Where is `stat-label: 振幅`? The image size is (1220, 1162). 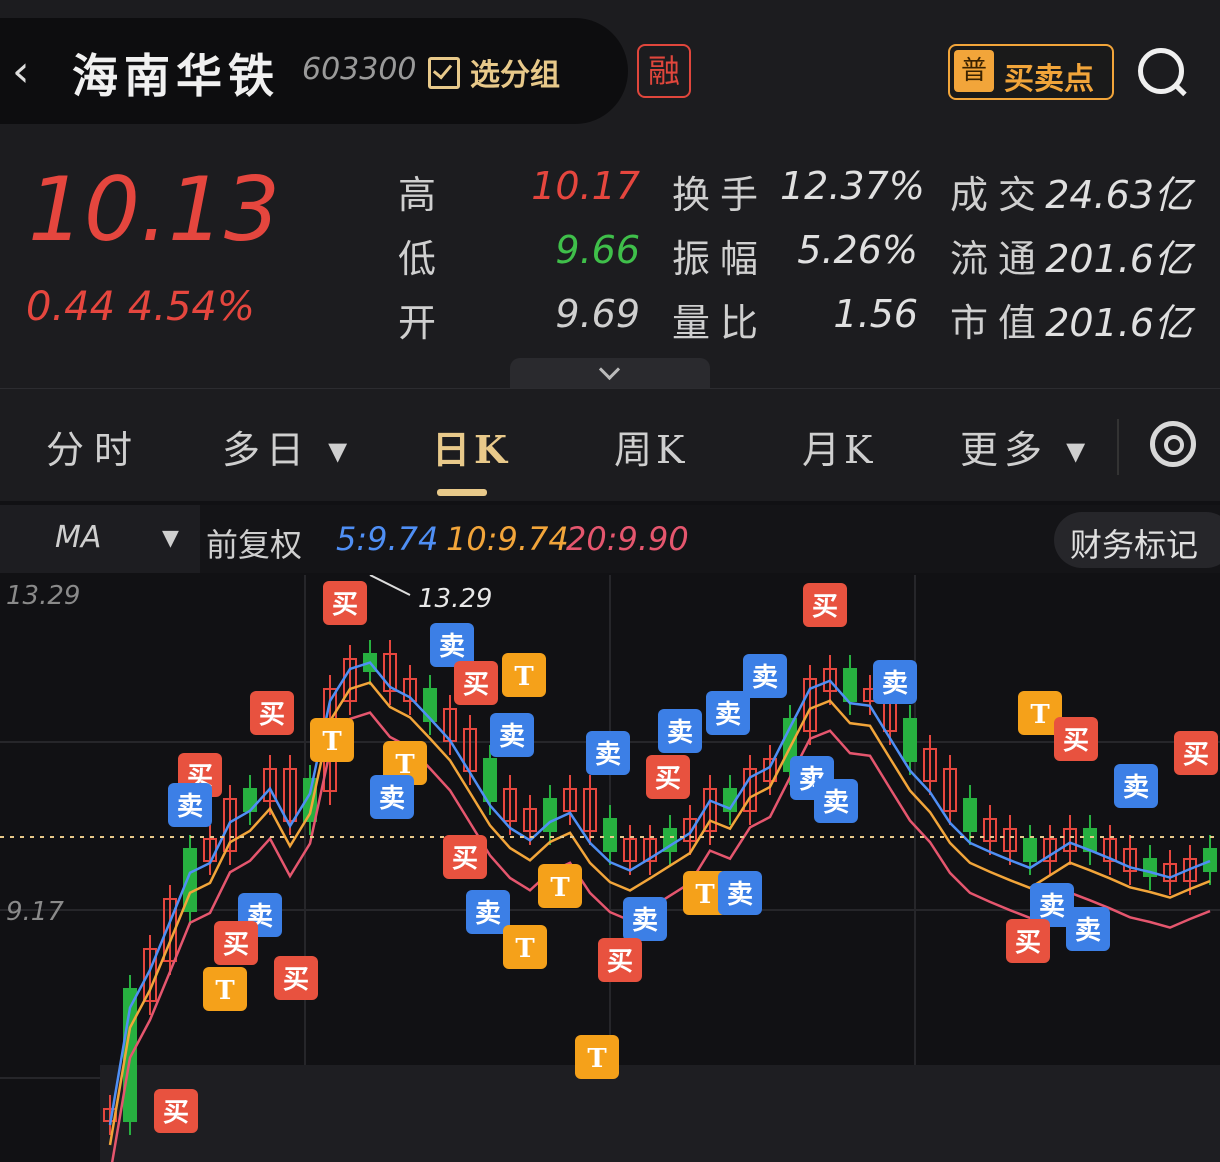 stat-label: 振幅 is located at coordinates (720, 259).